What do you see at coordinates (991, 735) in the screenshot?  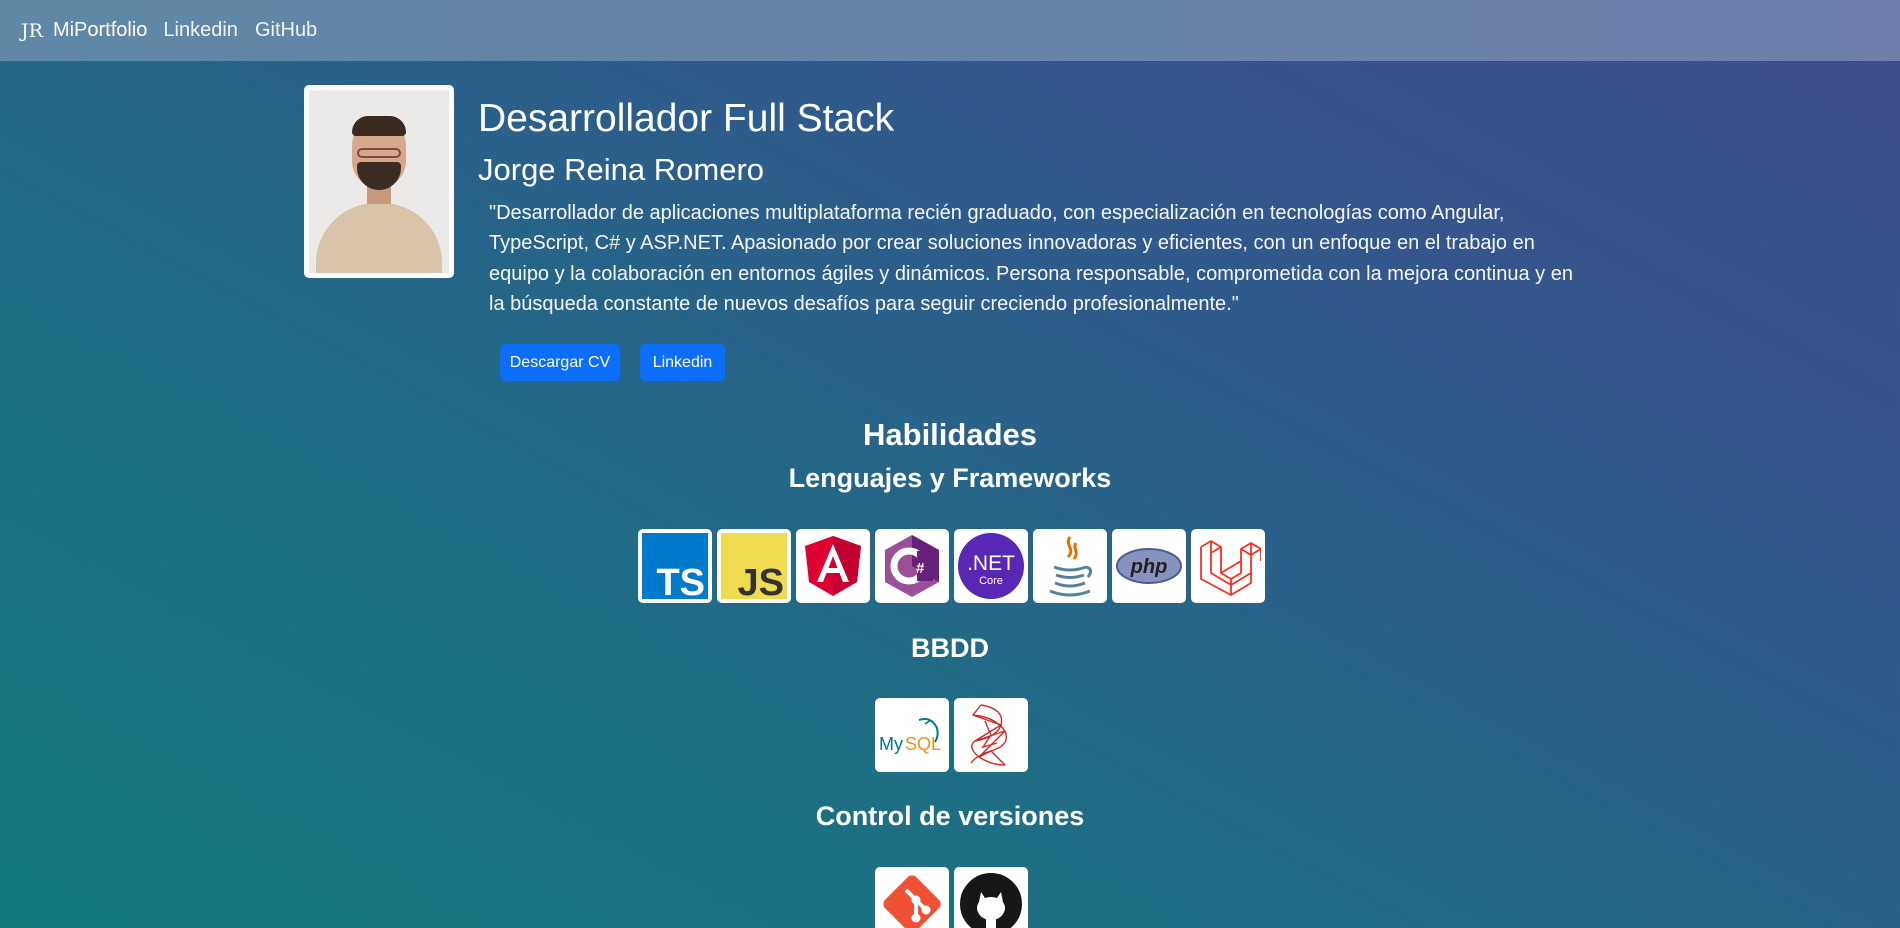 I see `sql-server-icon` at bounding box center [991, 735].